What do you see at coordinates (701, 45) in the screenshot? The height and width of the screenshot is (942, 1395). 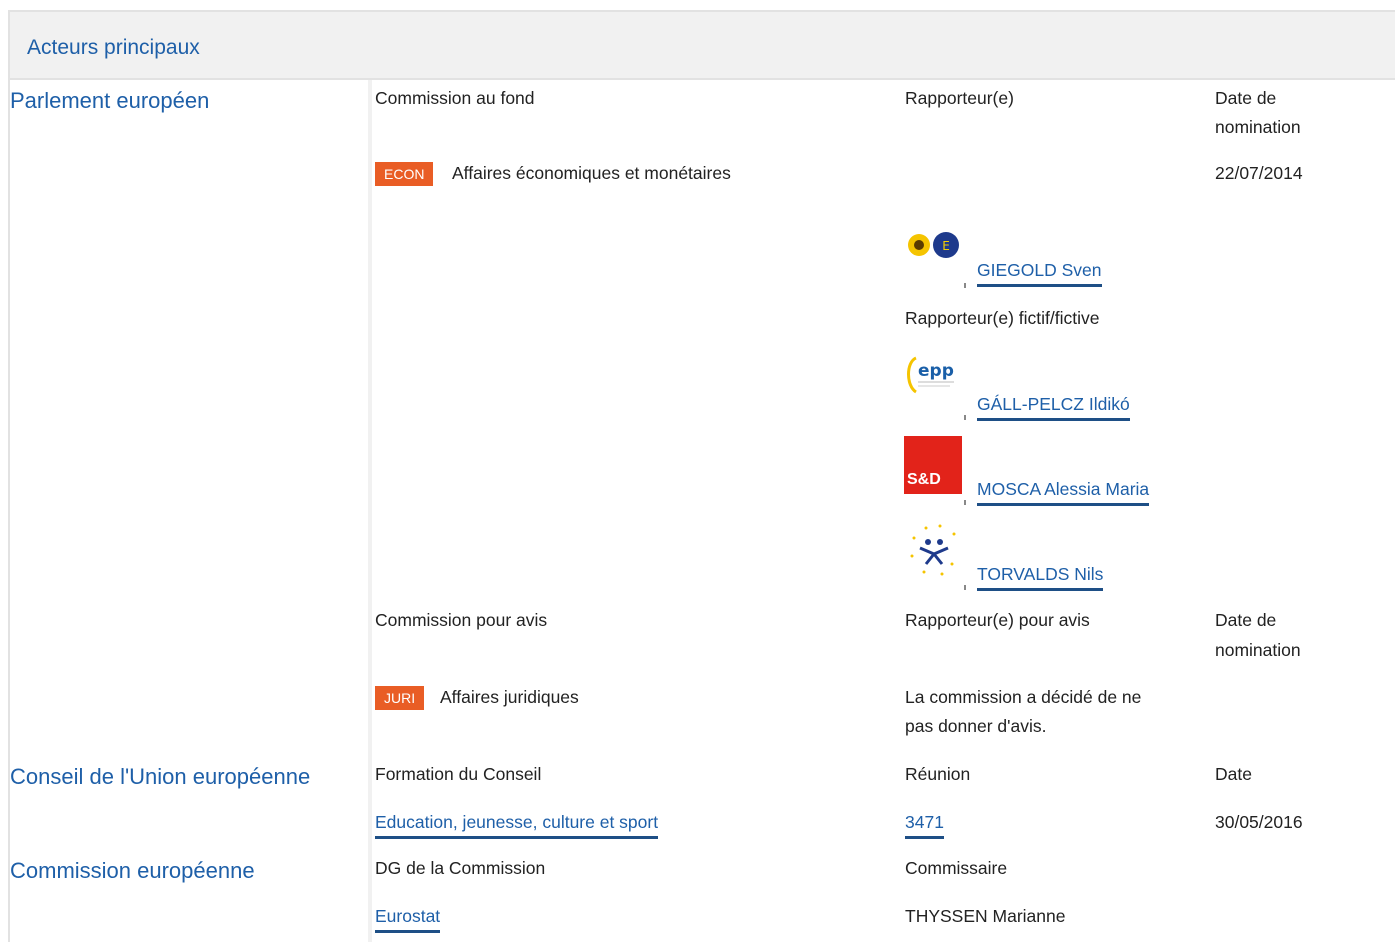 I see `section-header: Acteurs principaux` at bounding box center [701, 45].